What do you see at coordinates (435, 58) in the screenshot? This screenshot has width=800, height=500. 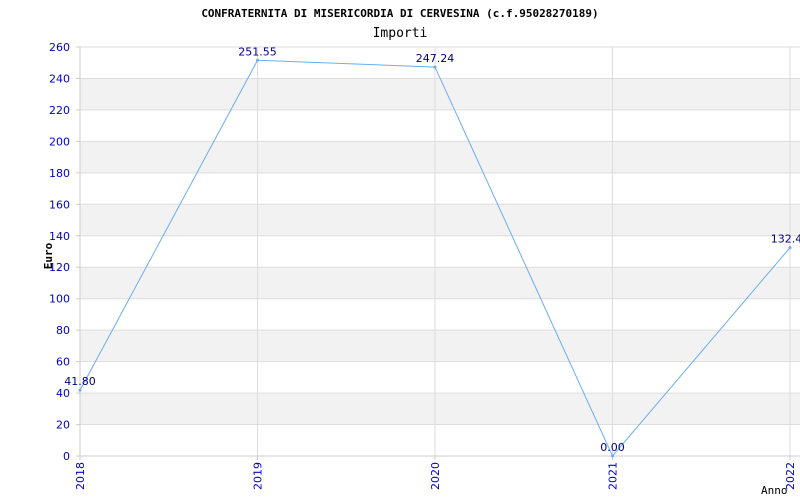 I see `data-label: 247.24` at bounding box center [435, 58].